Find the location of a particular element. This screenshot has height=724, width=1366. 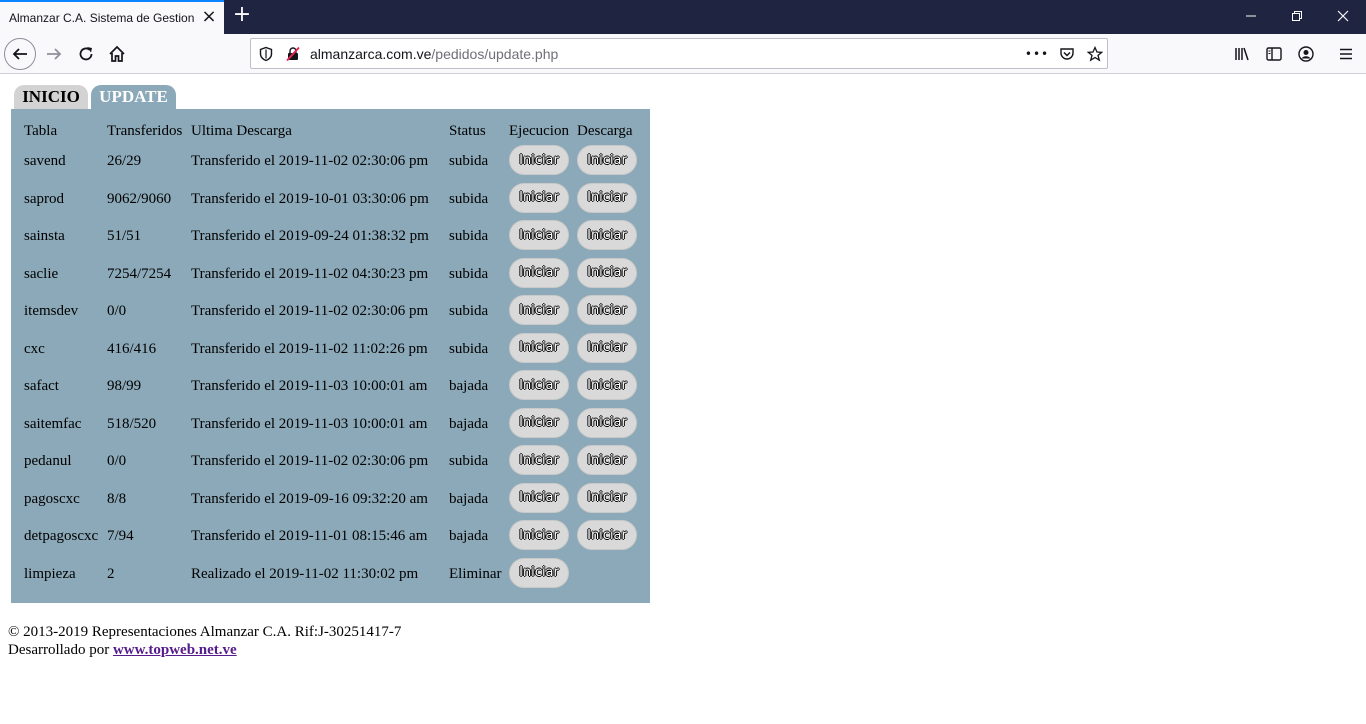

cell-ultima-descarga: Transferido el 2019-11-02 04:30:23 pm is located at coordinates (310, 273).